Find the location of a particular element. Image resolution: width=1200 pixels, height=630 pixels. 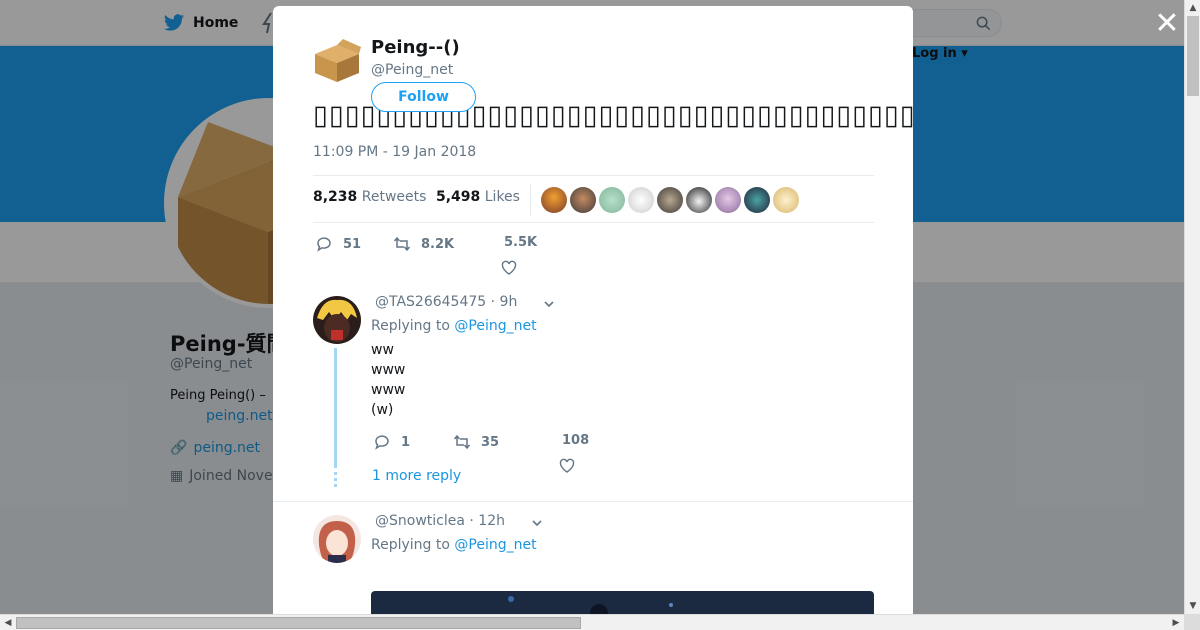

reply-handle-1: @TAS26645475 · 9h is located at coordinates (446, 302).